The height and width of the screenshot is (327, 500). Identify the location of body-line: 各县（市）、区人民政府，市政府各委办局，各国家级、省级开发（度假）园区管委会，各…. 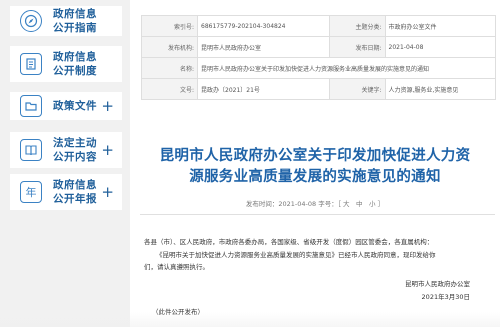
(289, 242).